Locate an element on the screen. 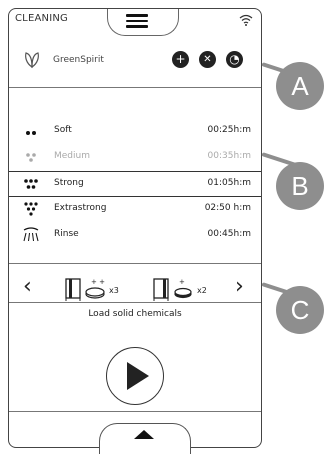 Image resolution: width=328 pixels, height=454 pixels. program-label: Medium is located at coordinates (72, 156).